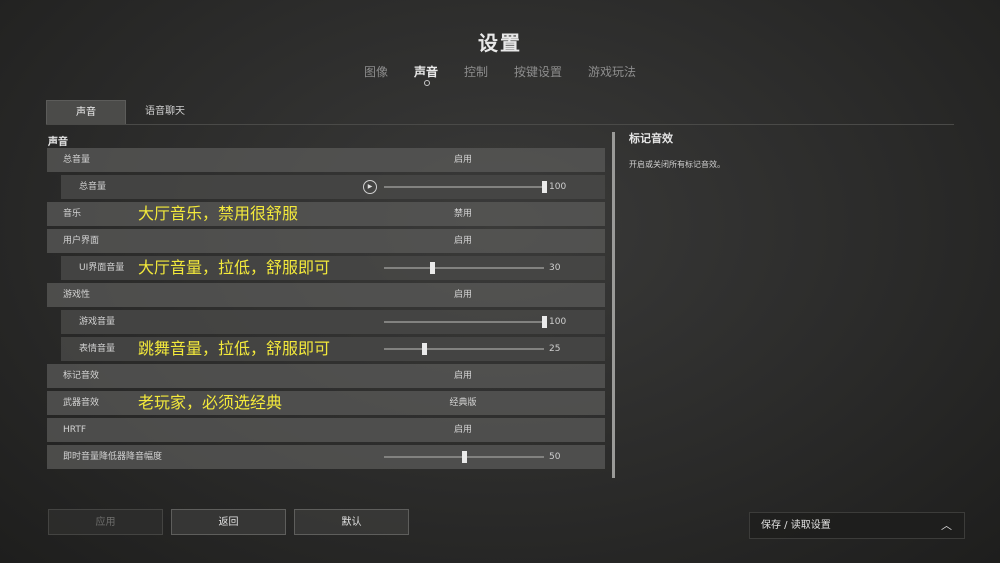  What do you see at coordinates (326, 160) in the screenshot?
I see `setting-row-master-toggle: 总音量 启用` at bounding box center [326, 160].